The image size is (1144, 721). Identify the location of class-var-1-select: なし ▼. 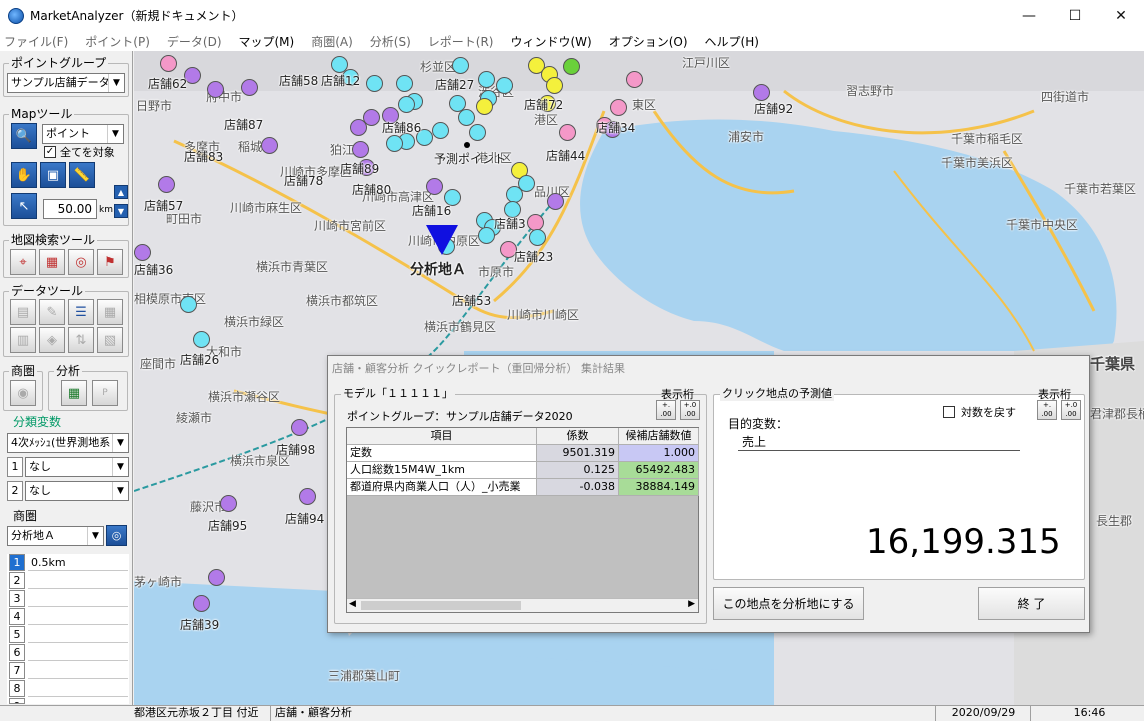
(77, 467).